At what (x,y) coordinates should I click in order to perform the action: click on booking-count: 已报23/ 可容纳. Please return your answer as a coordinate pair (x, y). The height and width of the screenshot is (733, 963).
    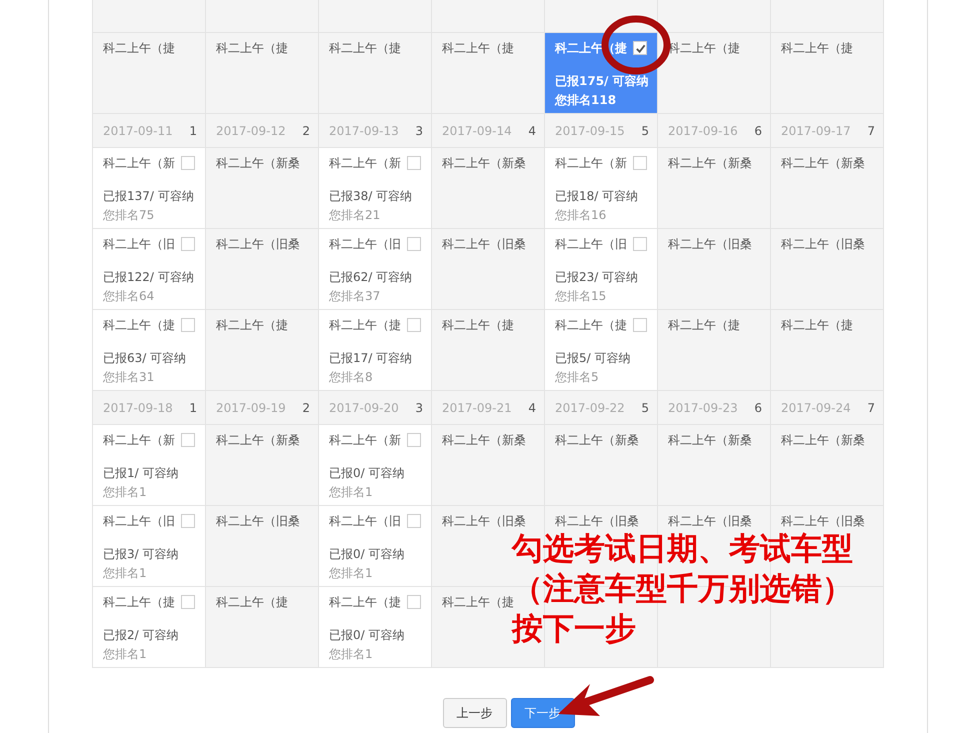
    Looking at the image, I should click on (597, 277).